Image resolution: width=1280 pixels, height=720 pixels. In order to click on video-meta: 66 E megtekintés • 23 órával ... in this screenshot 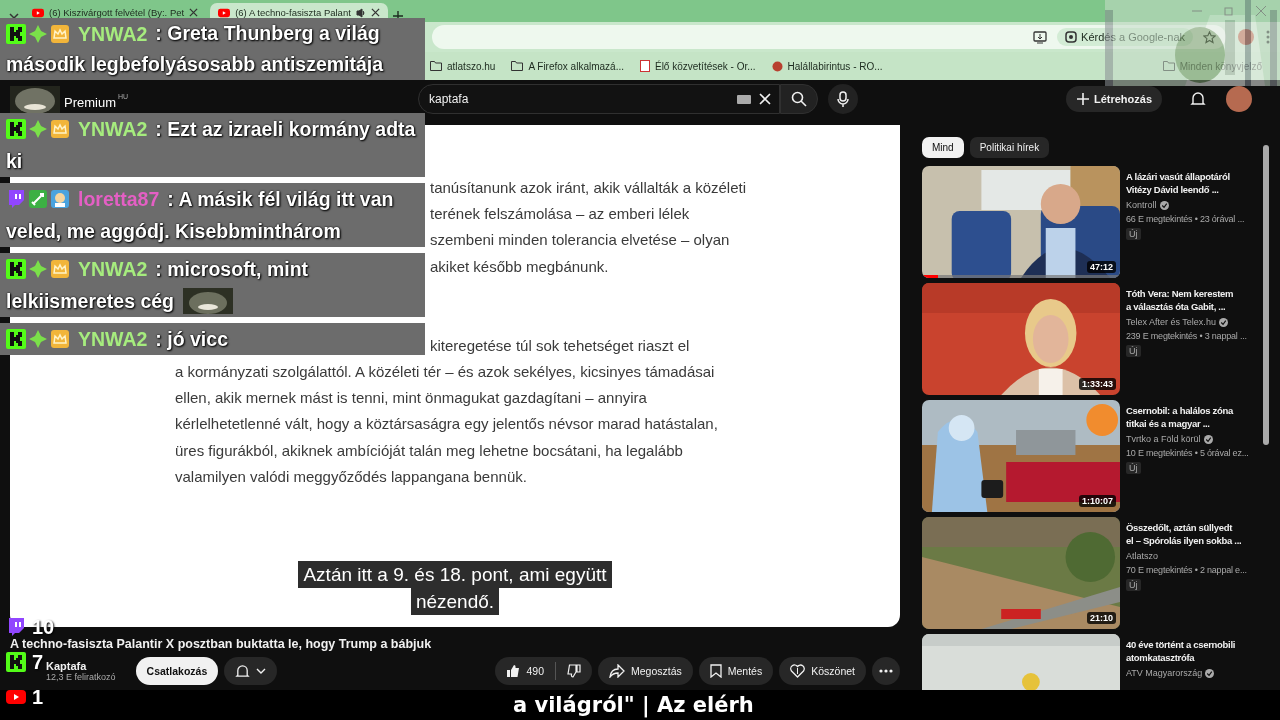, I will do `click(1185, 219)`.